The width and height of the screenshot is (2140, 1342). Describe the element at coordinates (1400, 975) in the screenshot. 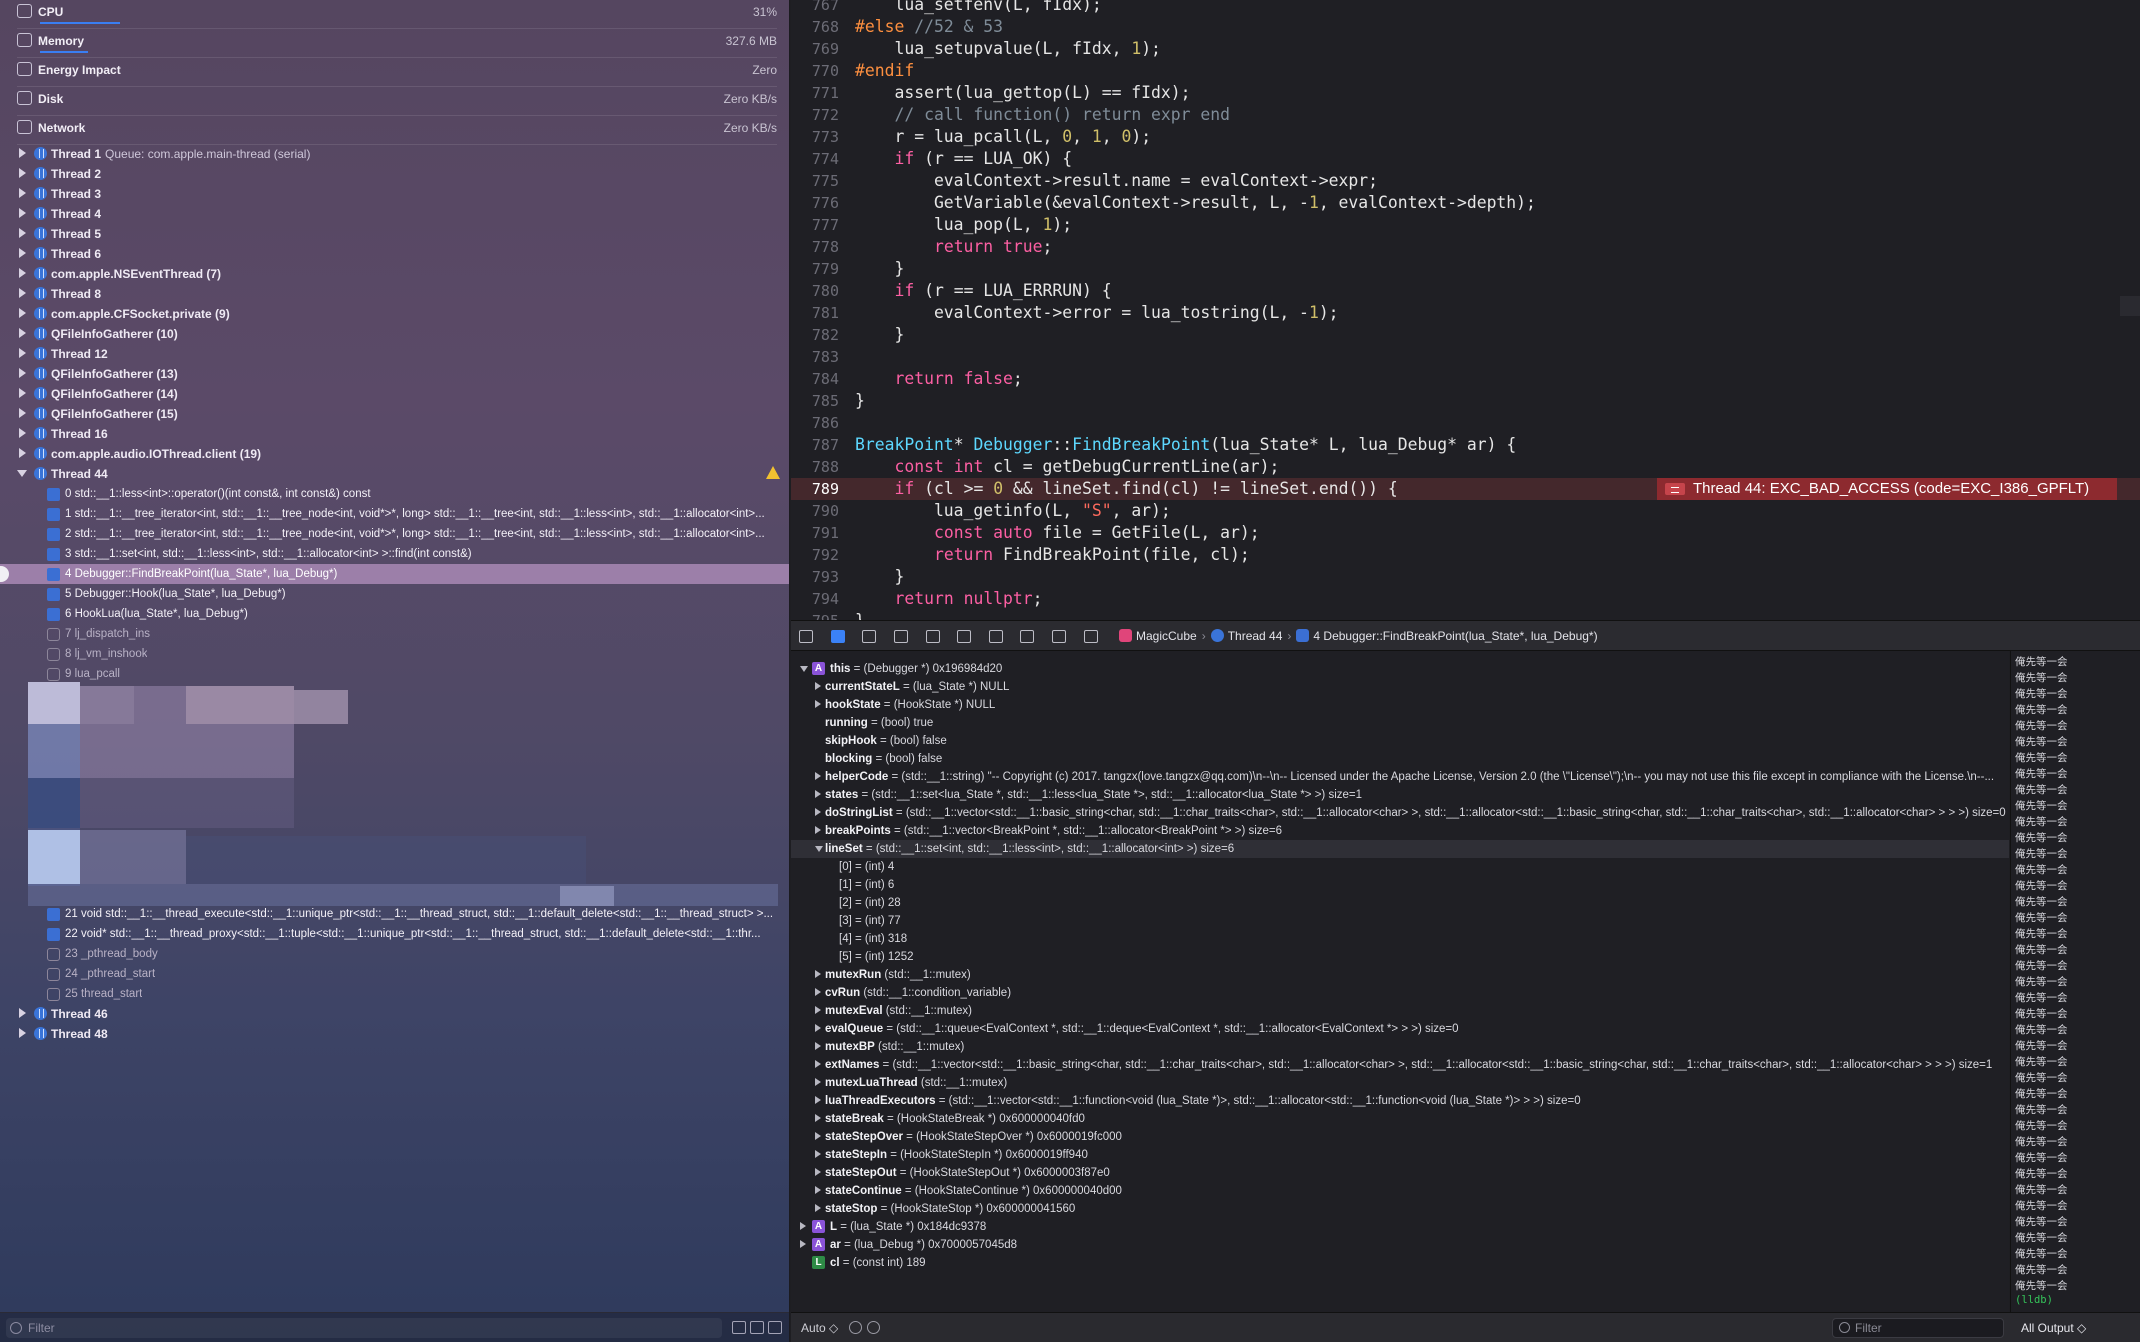

I see `variable-row: mutexRun (std::__1::mutex)` at that location.